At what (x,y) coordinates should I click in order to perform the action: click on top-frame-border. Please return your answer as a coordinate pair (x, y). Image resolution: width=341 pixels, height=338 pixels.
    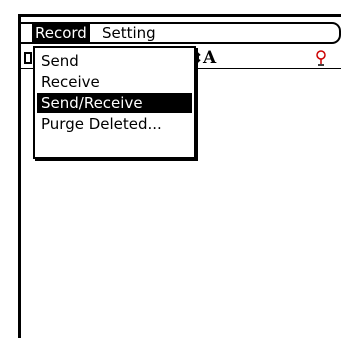
    Looking at the image, I should click on (179, 15).